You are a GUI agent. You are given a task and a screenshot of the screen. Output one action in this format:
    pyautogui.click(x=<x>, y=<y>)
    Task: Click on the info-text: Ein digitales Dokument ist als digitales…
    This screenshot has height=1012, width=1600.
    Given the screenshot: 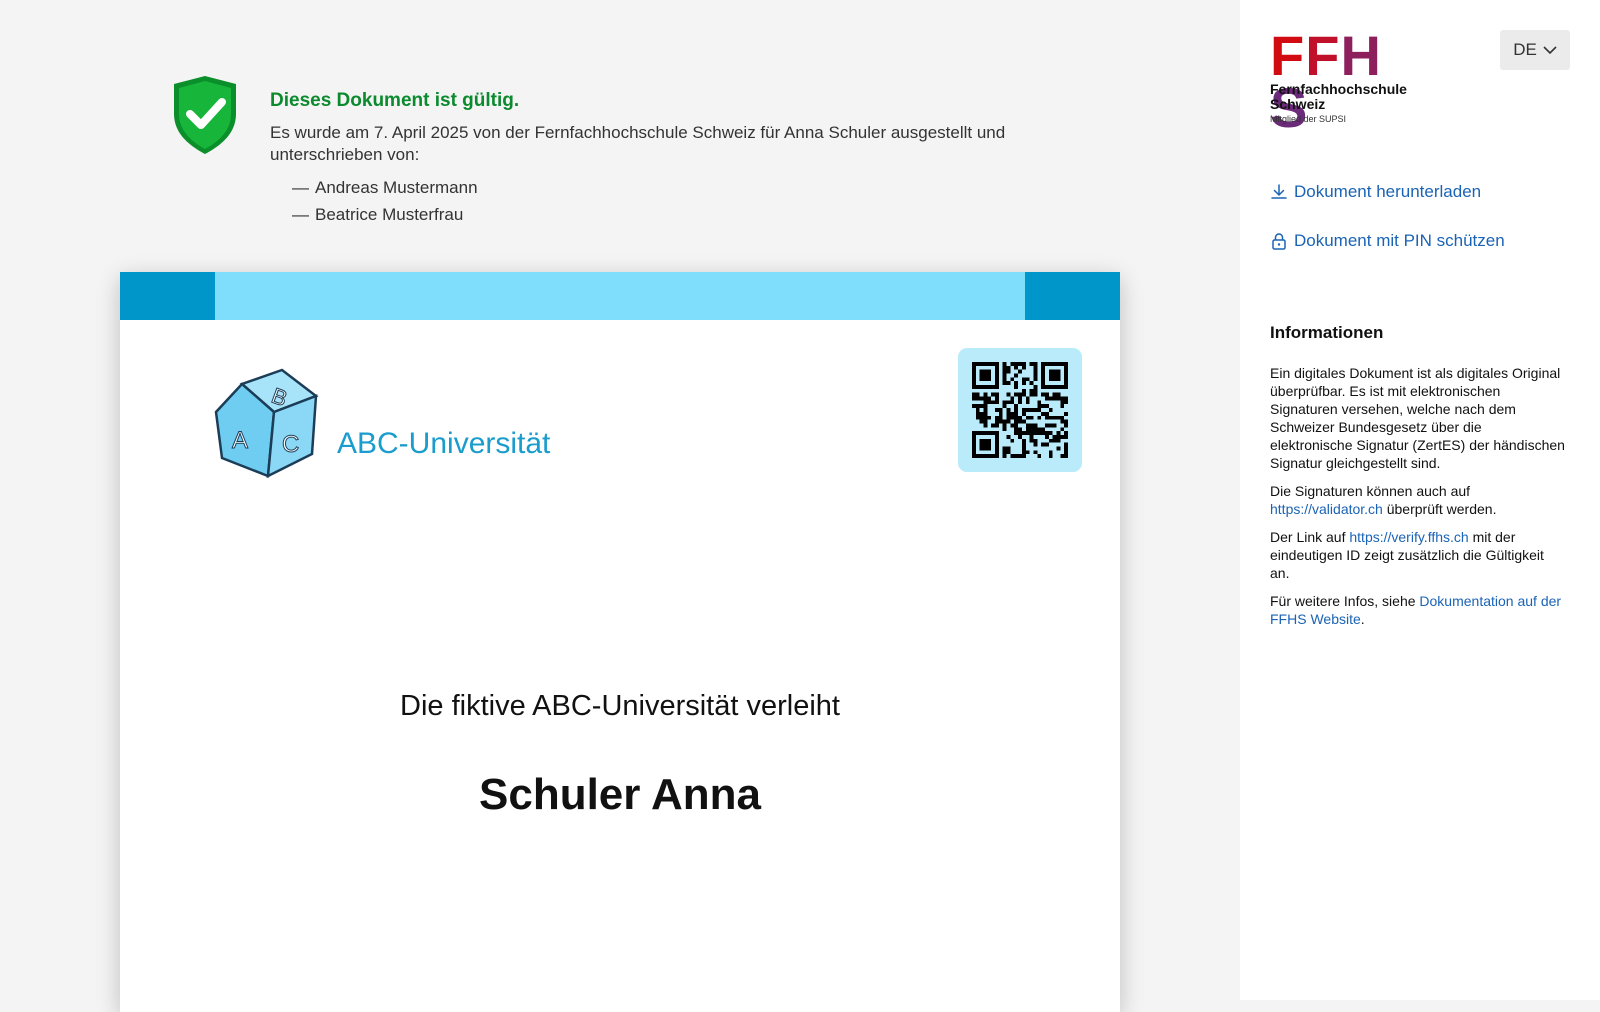 What is the action you would take?
    pyautogui.click(x=1418, y=501)
    